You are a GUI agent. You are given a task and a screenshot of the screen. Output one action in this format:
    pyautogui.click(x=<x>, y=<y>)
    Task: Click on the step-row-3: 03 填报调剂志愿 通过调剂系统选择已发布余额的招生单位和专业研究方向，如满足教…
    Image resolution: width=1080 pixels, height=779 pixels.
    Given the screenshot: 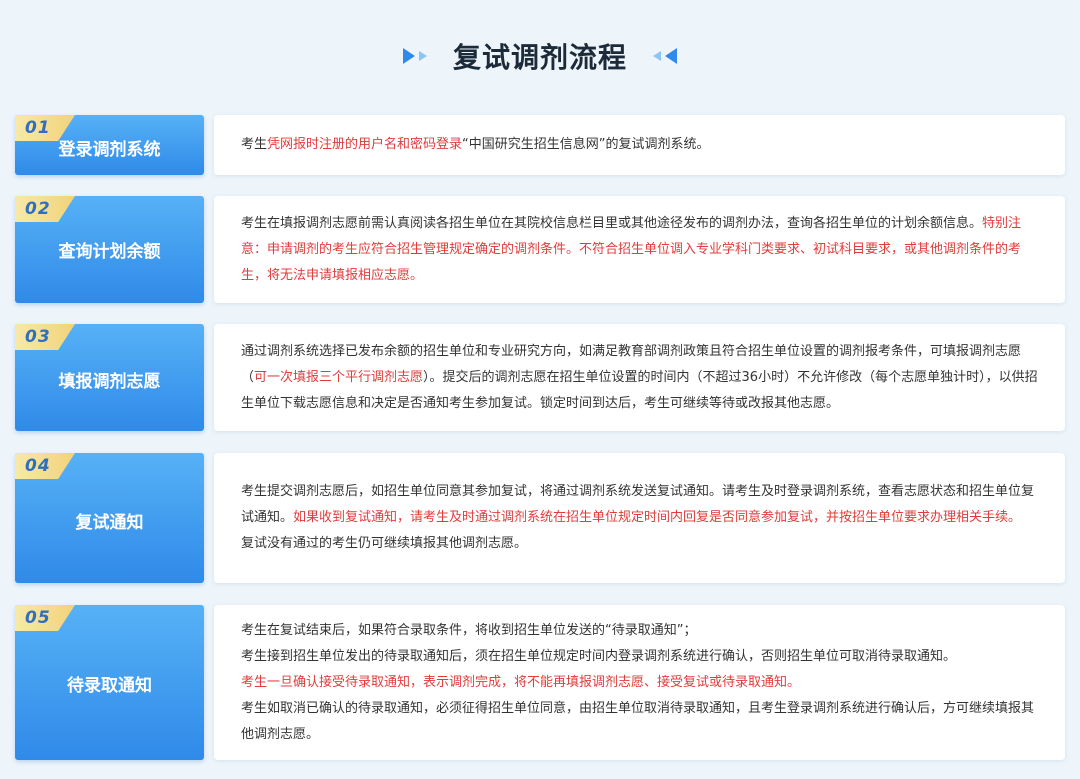 What is the action you would take?
    pyautogui.click(x=540, y=377)
    